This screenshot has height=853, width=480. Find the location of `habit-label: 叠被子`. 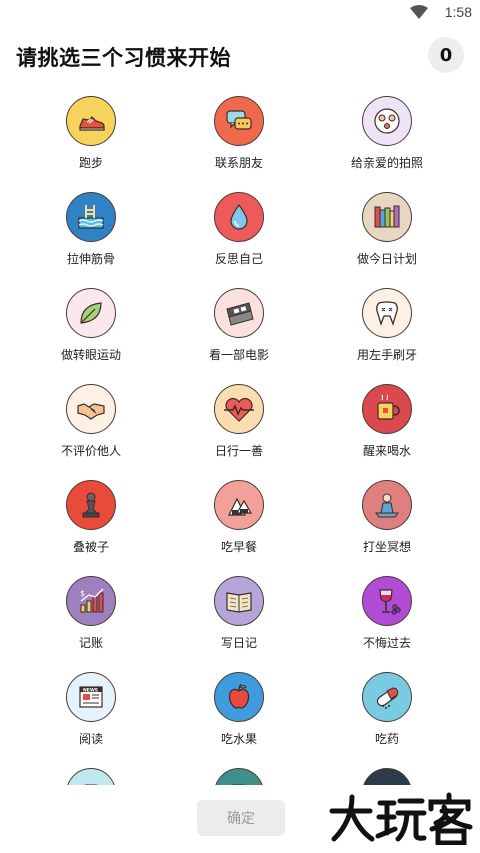

habit-label: 叠被子 is located at coordinates (90, 547).